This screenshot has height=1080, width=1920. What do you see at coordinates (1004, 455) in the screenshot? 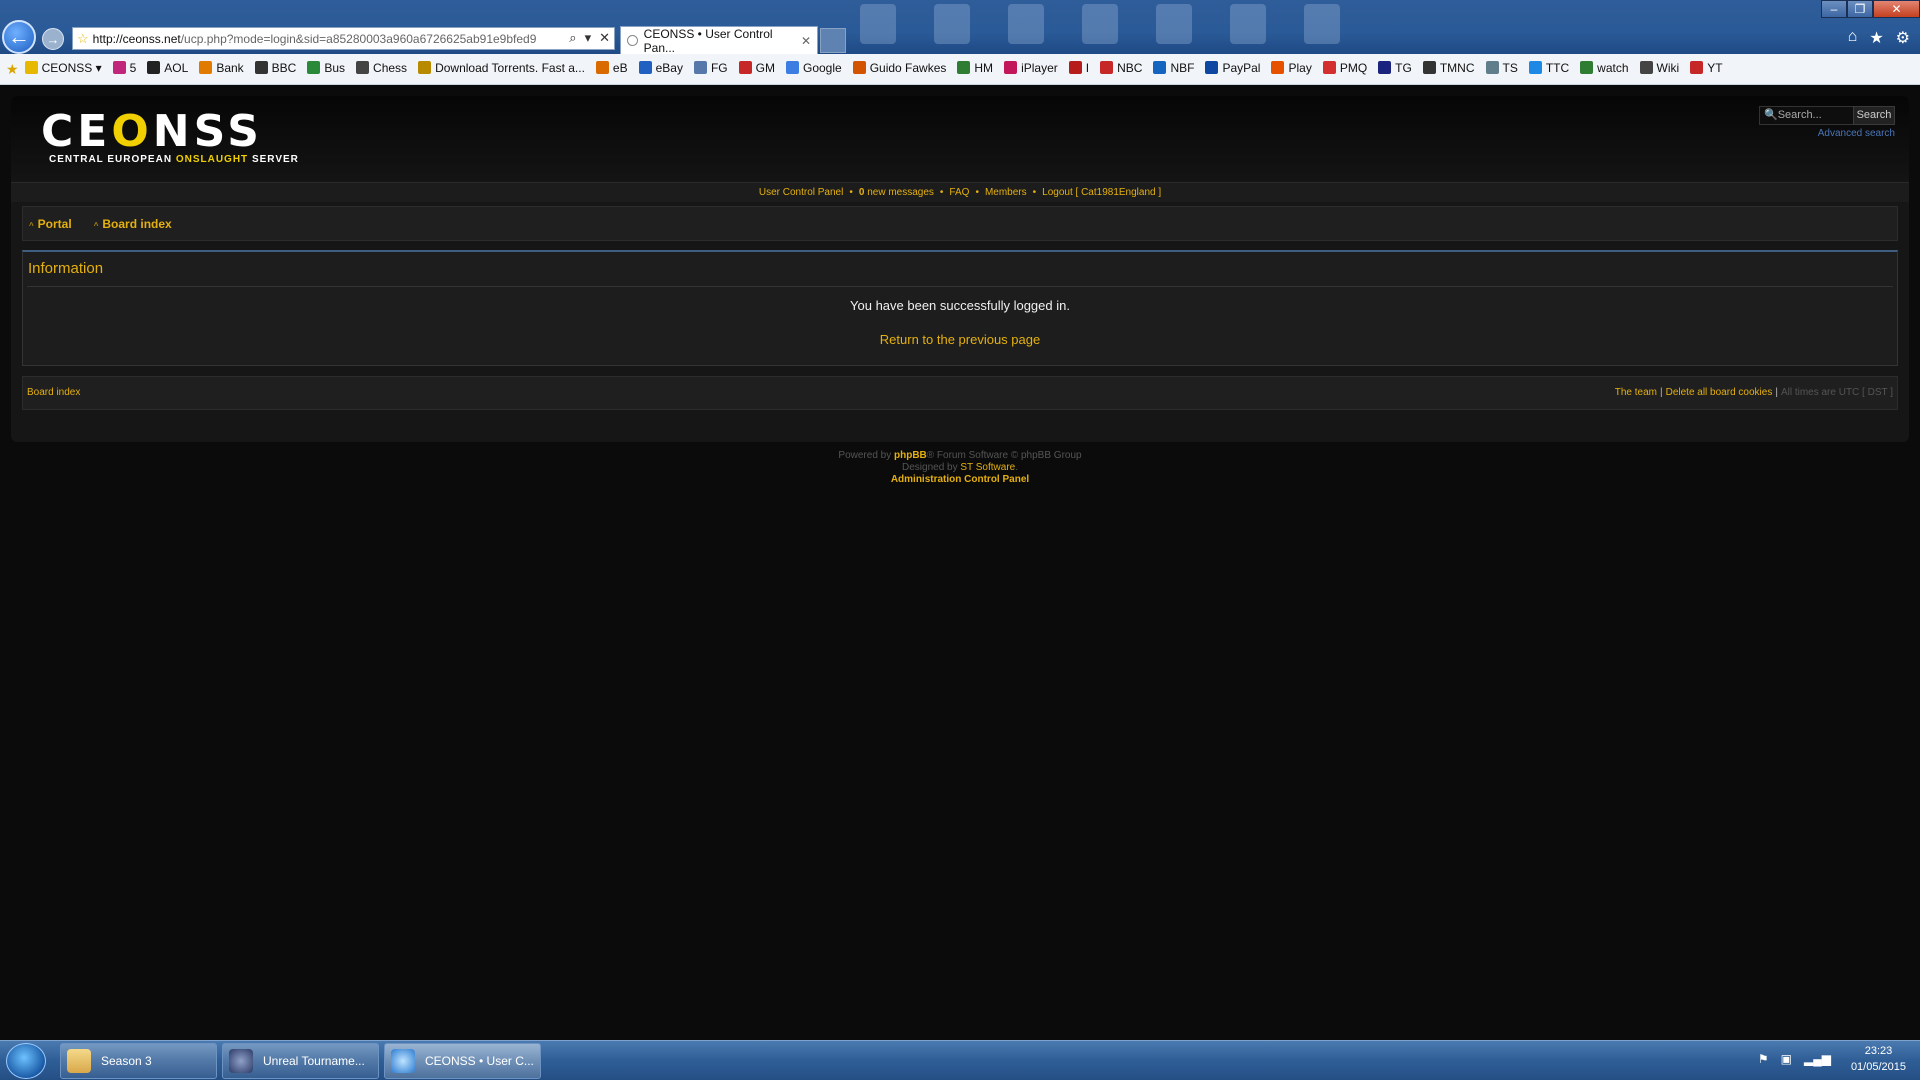
I see `forum-software-text: ® Forum Software © phpBB Group` at bounding box center [1004, 455].